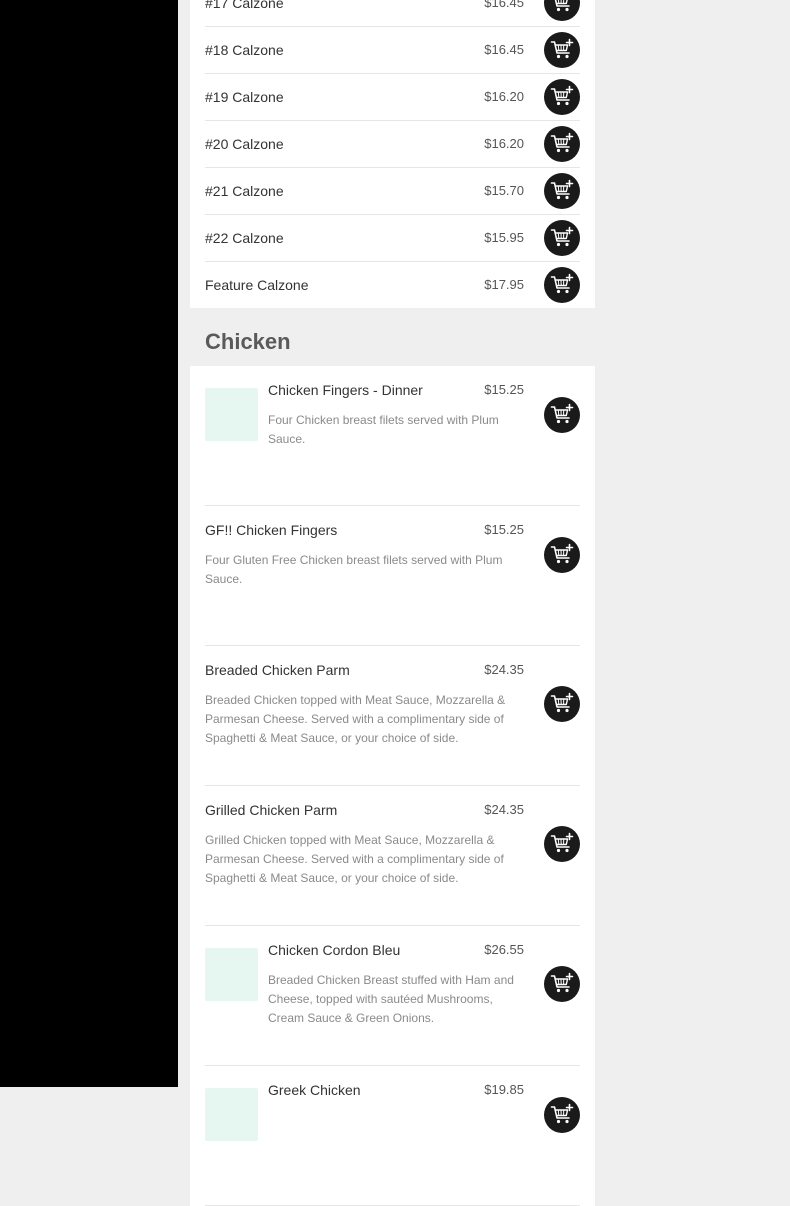 This screenshot has height=1206, width=790. What do you see at coordinates (244, 5) in the screenshot?
I see `item-name: #17 Calzone` at bounding box center [244, 5].